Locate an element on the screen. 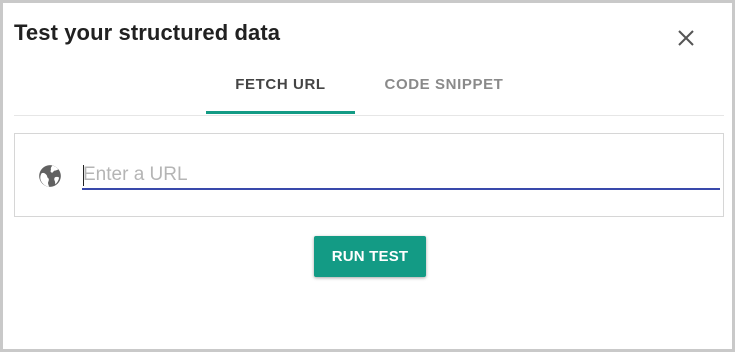 The width and height of the screenshot is (735, 352). dialog-title: Test your structured data is located at coordinates (147, 32).